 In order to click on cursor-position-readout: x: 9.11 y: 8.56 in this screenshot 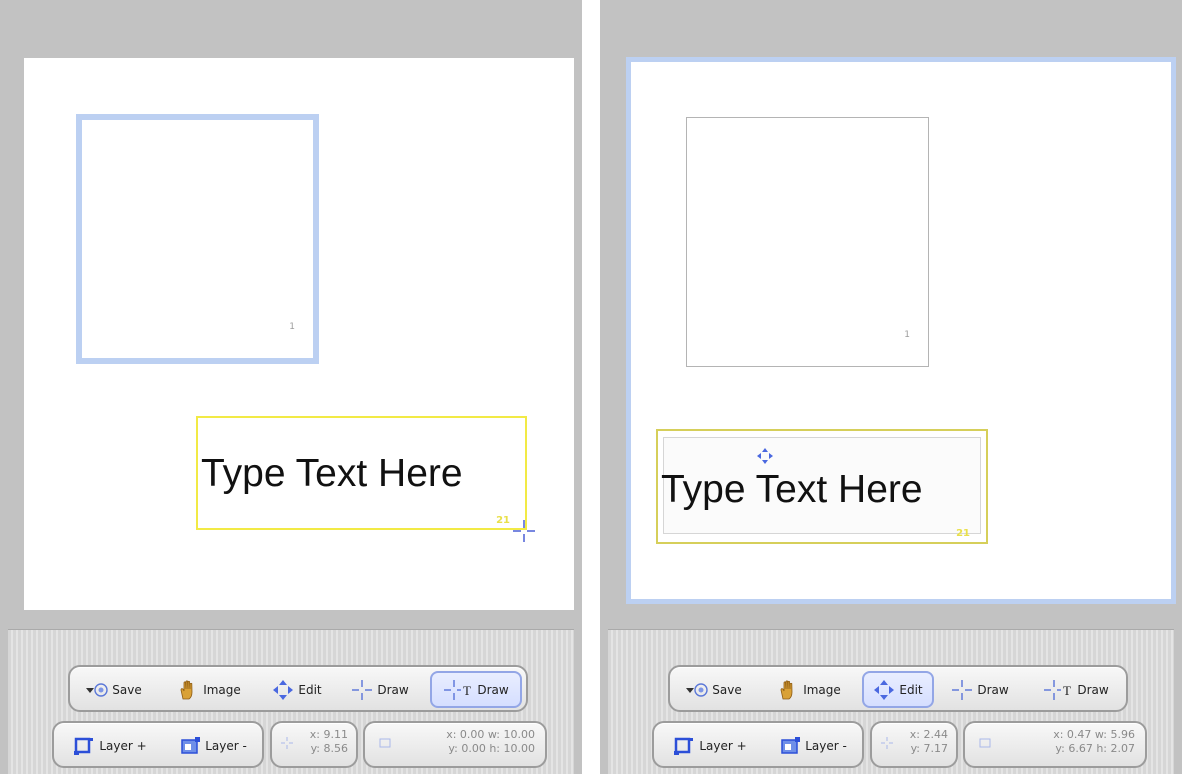, I will do `click(314, 744)`.